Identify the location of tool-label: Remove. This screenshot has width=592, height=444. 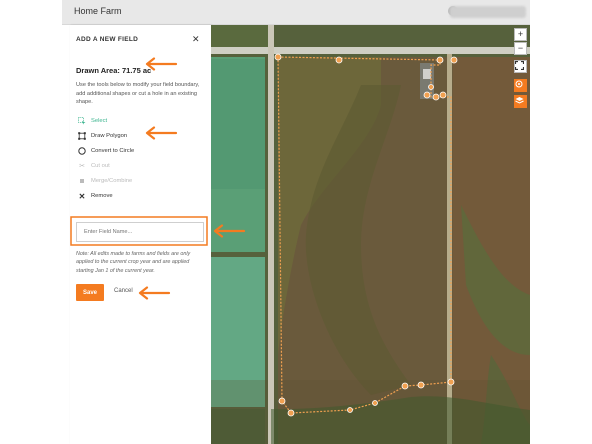
(102, 196).